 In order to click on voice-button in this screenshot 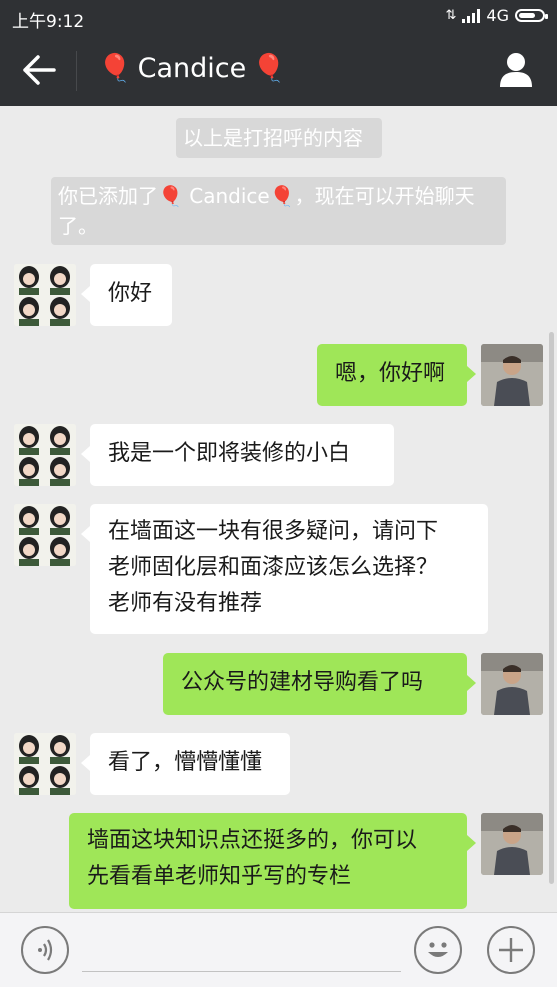, I will do `click(45, 950)`.